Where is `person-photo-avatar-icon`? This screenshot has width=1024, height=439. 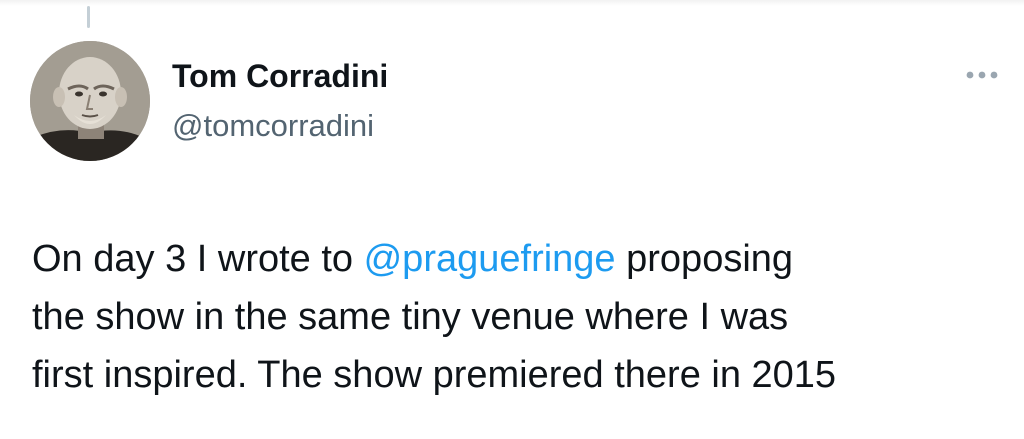 person-photo-avatar-icon is located at coordinates (90, 101).